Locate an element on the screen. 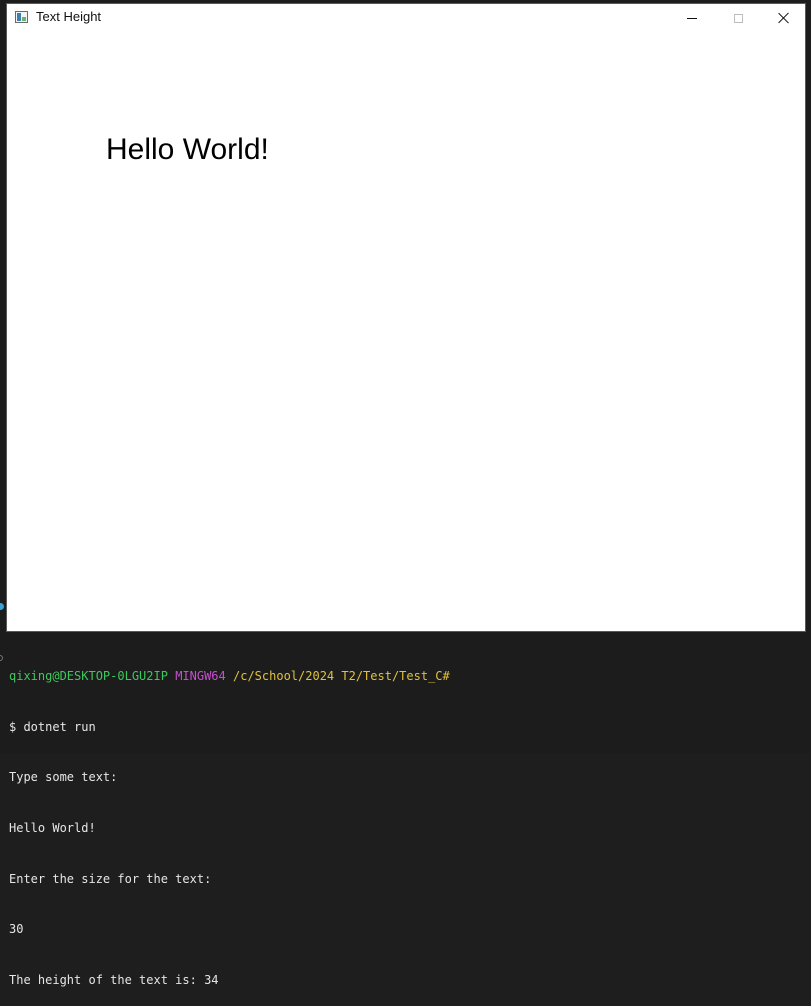 This screenshot has height=1006, width=811. app-window-icon is located at coordinates (21, 17).